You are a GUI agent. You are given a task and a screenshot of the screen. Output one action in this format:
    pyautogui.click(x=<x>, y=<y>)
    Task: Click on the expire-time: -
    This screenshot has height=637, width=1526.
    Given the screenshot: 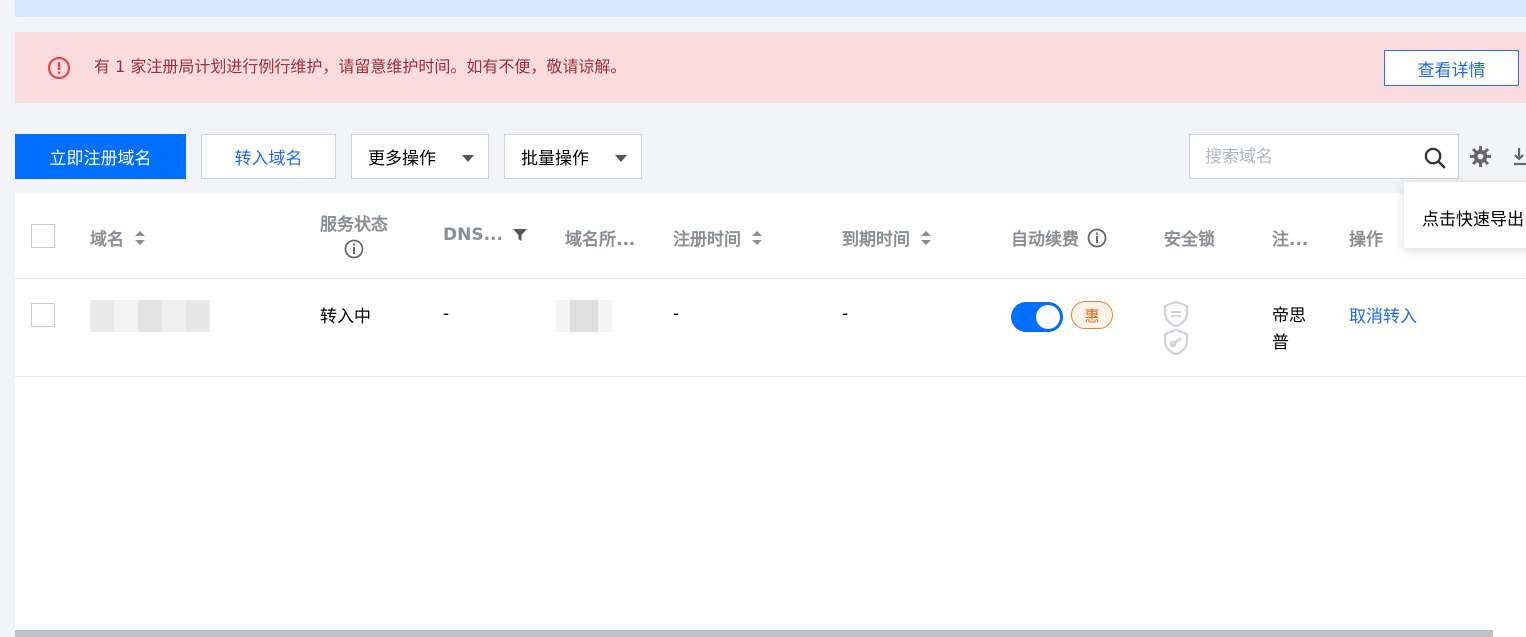 What is the action you would take?
    pyautogui.click(x=845, y=314)
    